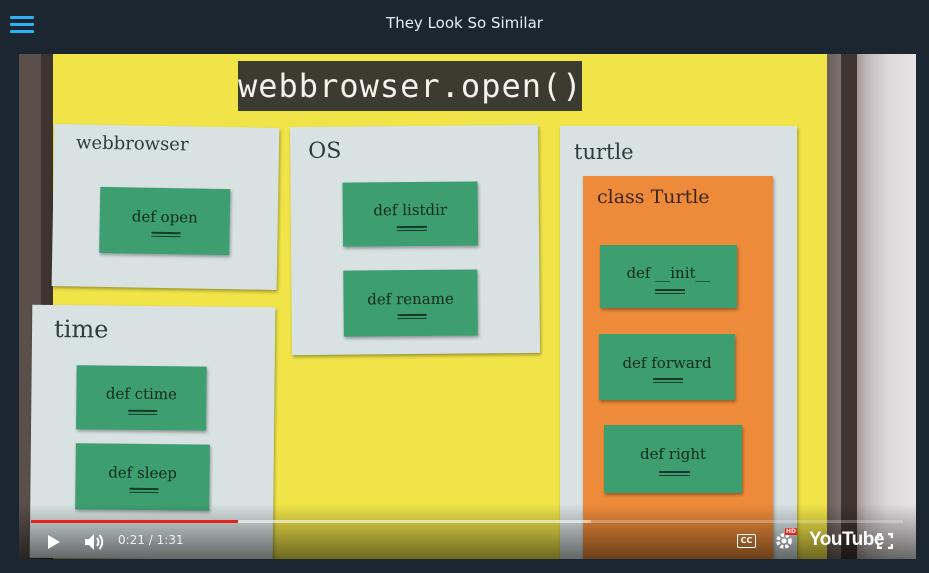  Describe the element at coordinates (134, 521) in the screenshot. I see `progress-played` at that location.